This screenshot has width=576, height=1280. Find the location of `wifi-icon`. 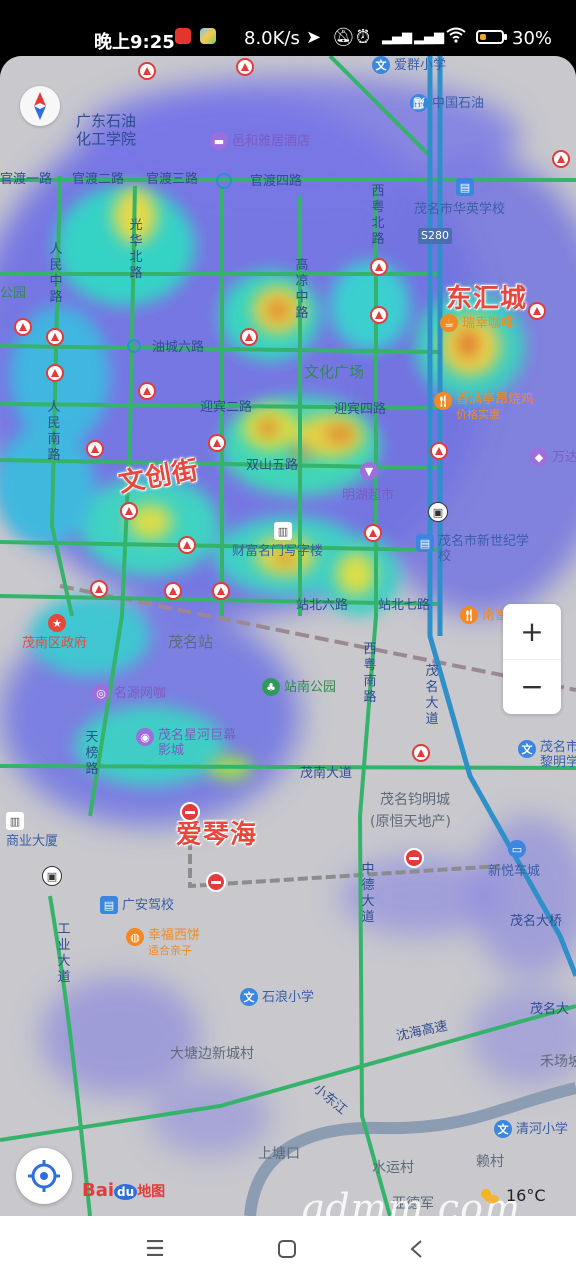

wifi-icon is located at coordinates (456, 37).